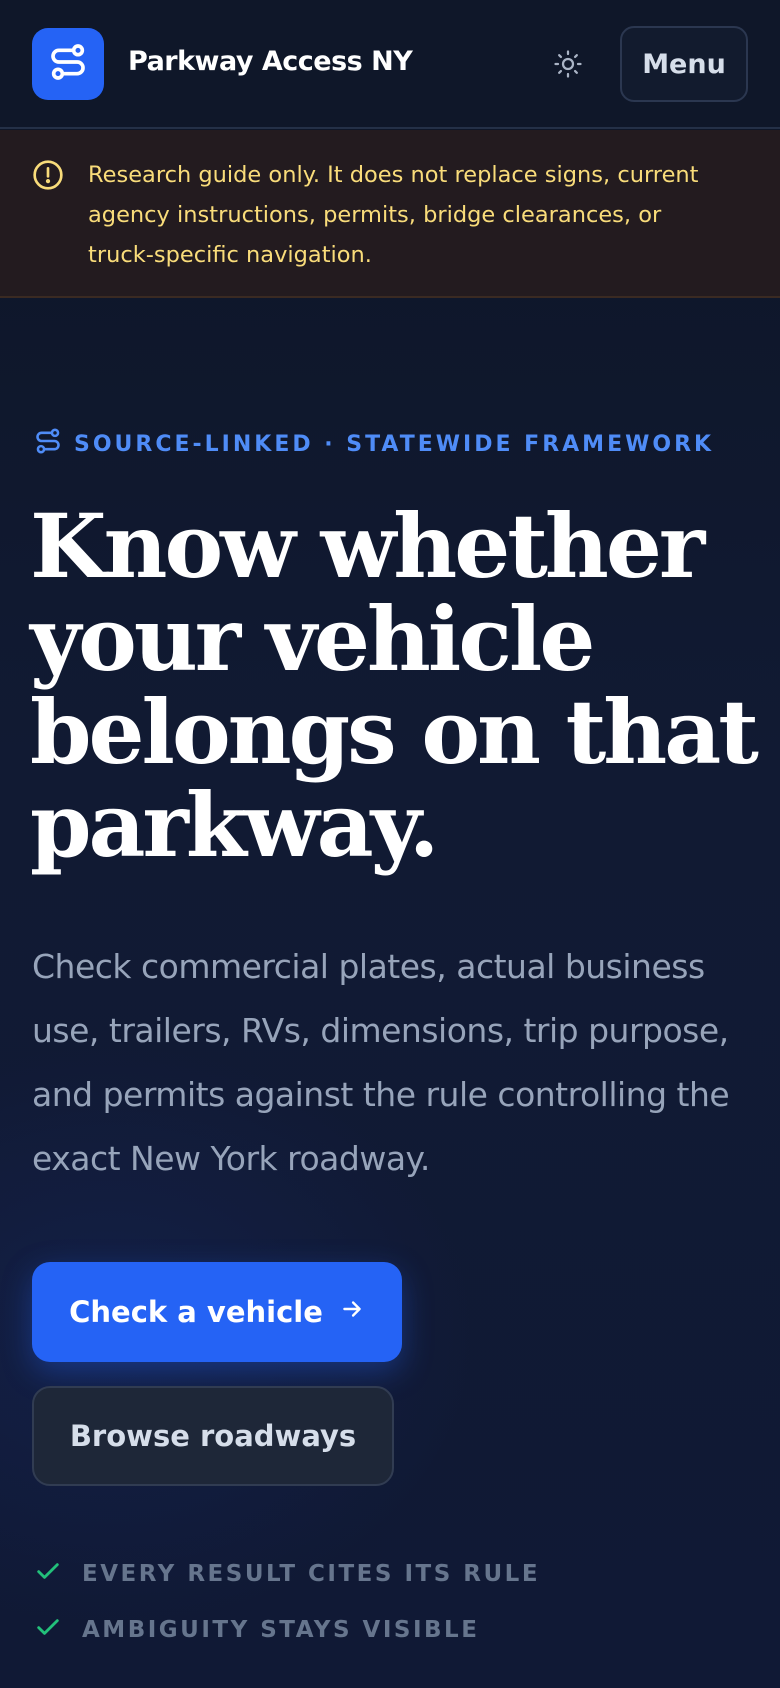  I want to click on feature-check-item: EVERY RESULT CITES ITS RULE, so click(287, 1574).